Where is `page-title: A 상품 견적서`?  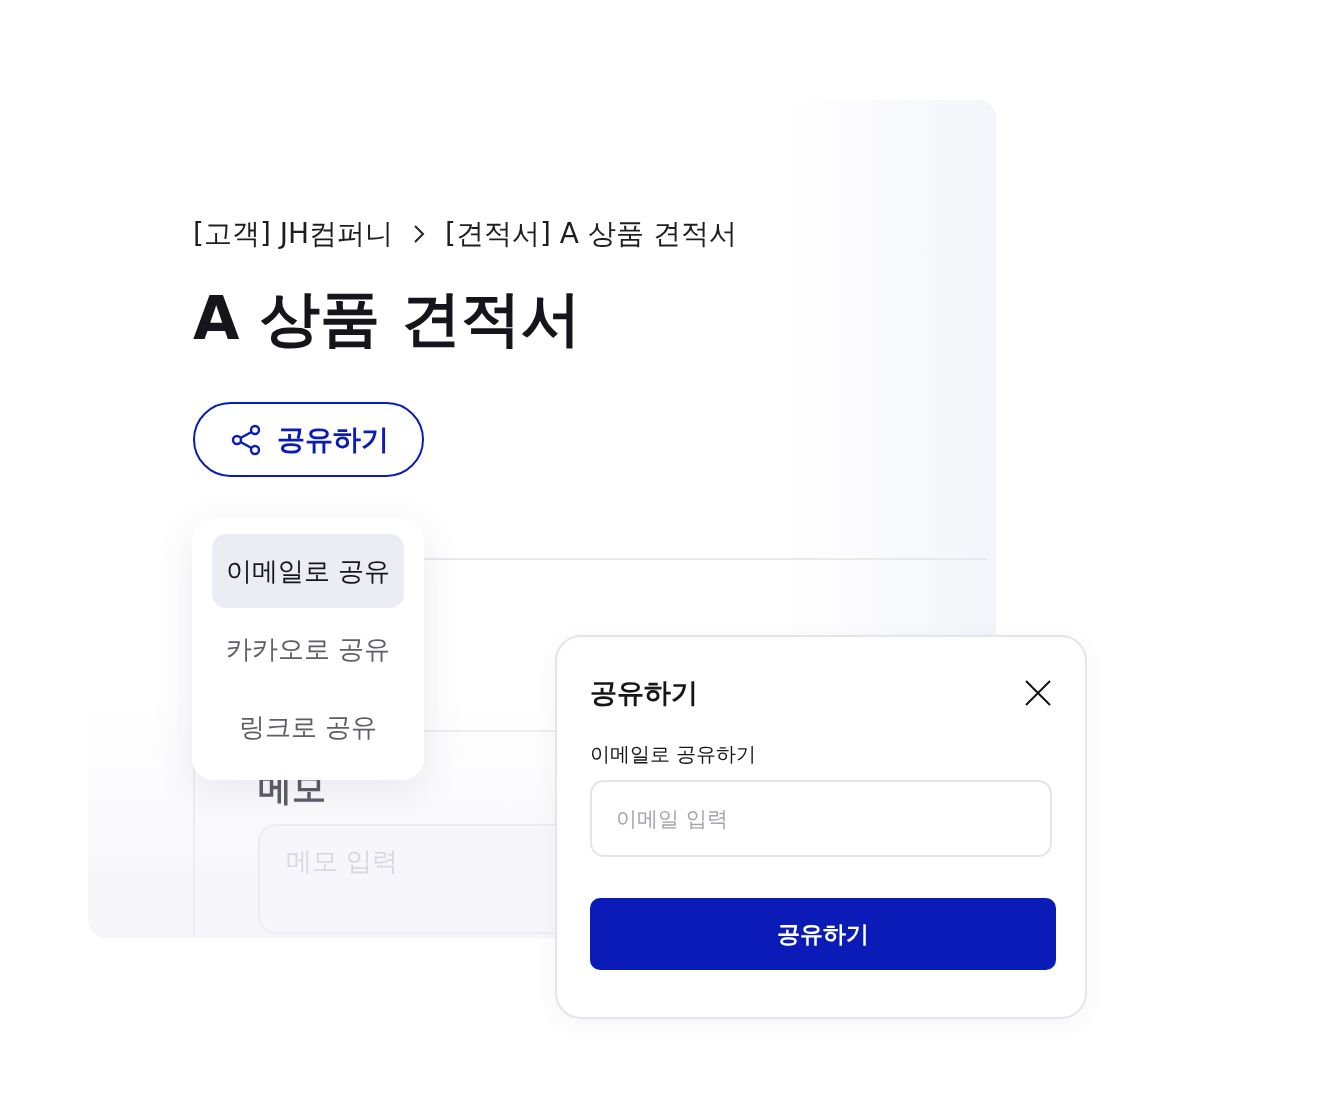 page-title: A 상품 견적서 is located at coordinates (388, 318).